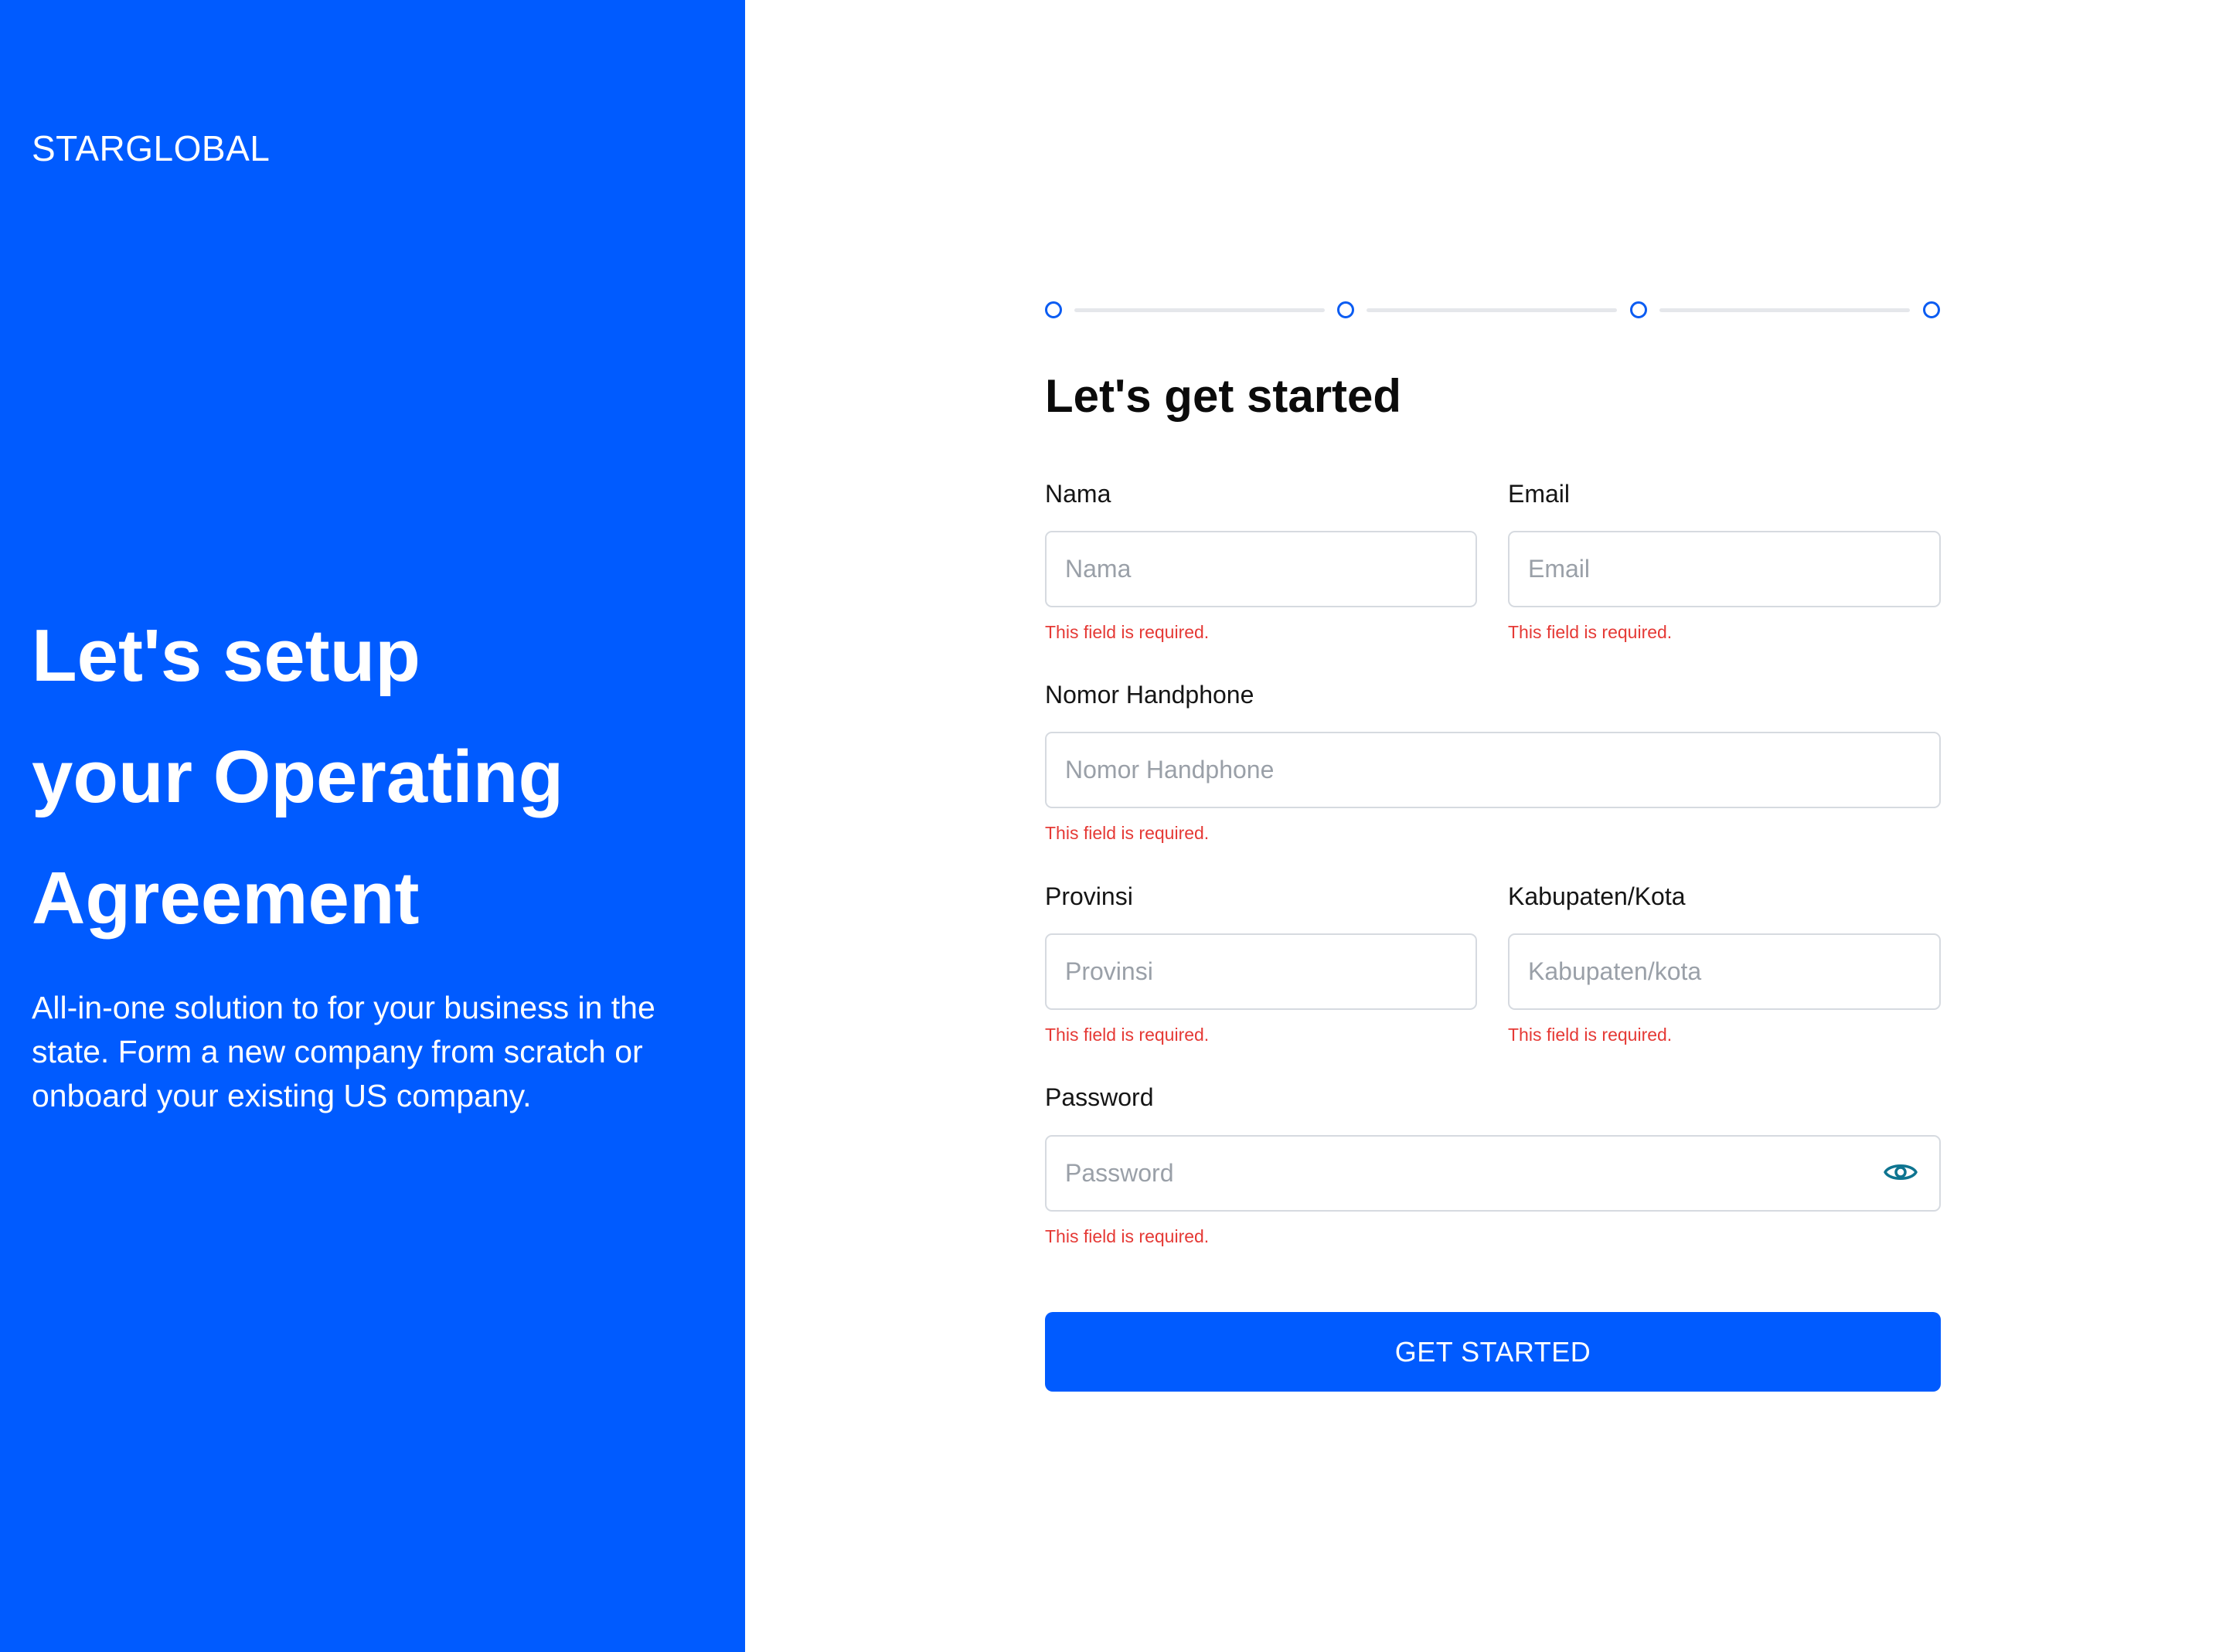 The width and height of the screenshot is (2226, 1652). Describe the element at coordinates (1053, 310) in the screenshot. I see `step-1-dot` at that location.